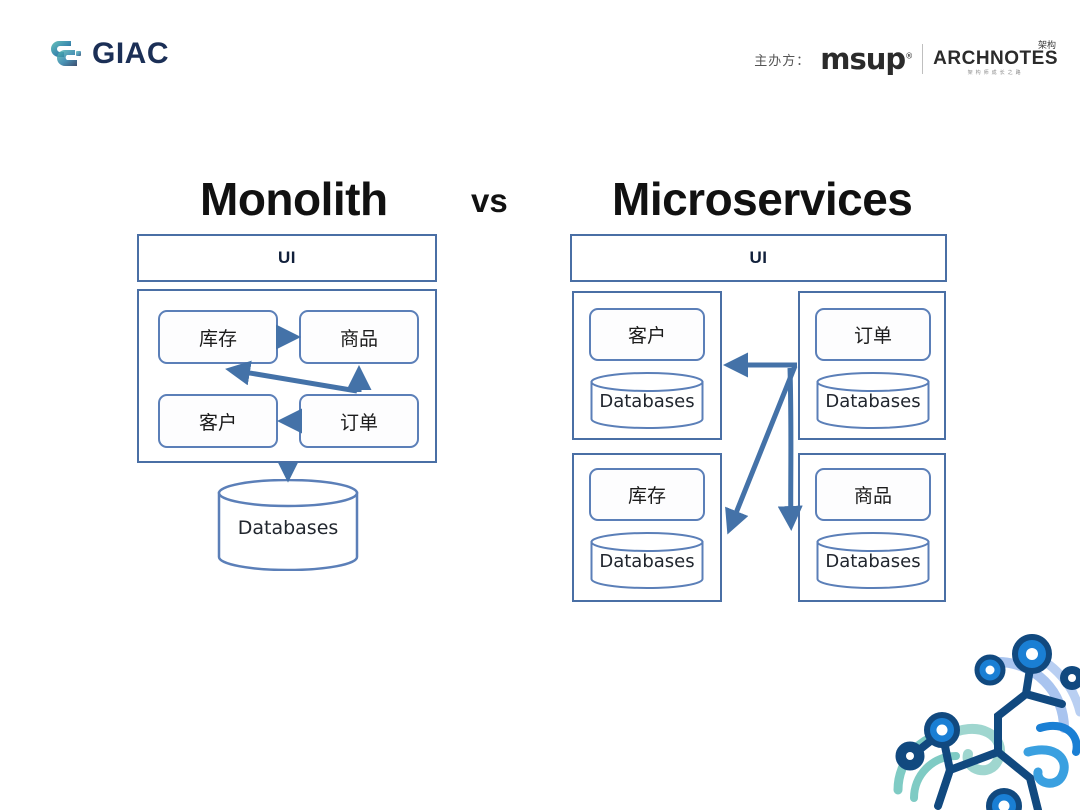 Image resolution: width=1080 pixels, height=810 pixels. I want to click on microservice-order-label: 订单, so click(872, 336).